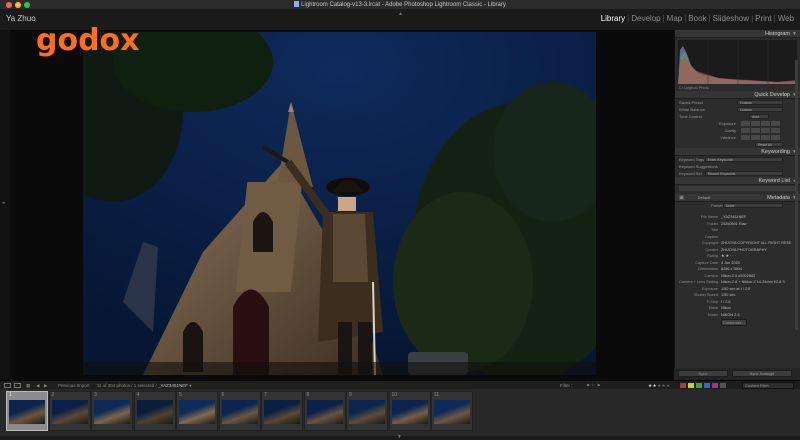 This screenshot has height=440, width=800. I want to click on filmstrip-thumbnail: 11, so click(452, 411).